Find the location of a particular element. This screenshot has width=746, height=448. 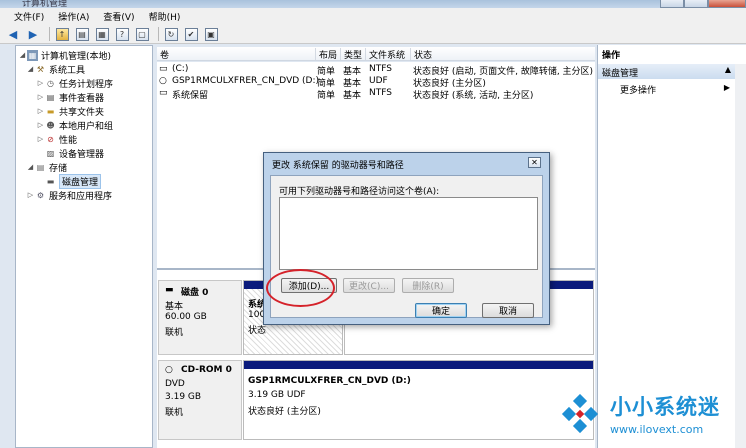

delete-button: 删除(R) is located at coordinates (428, 285).